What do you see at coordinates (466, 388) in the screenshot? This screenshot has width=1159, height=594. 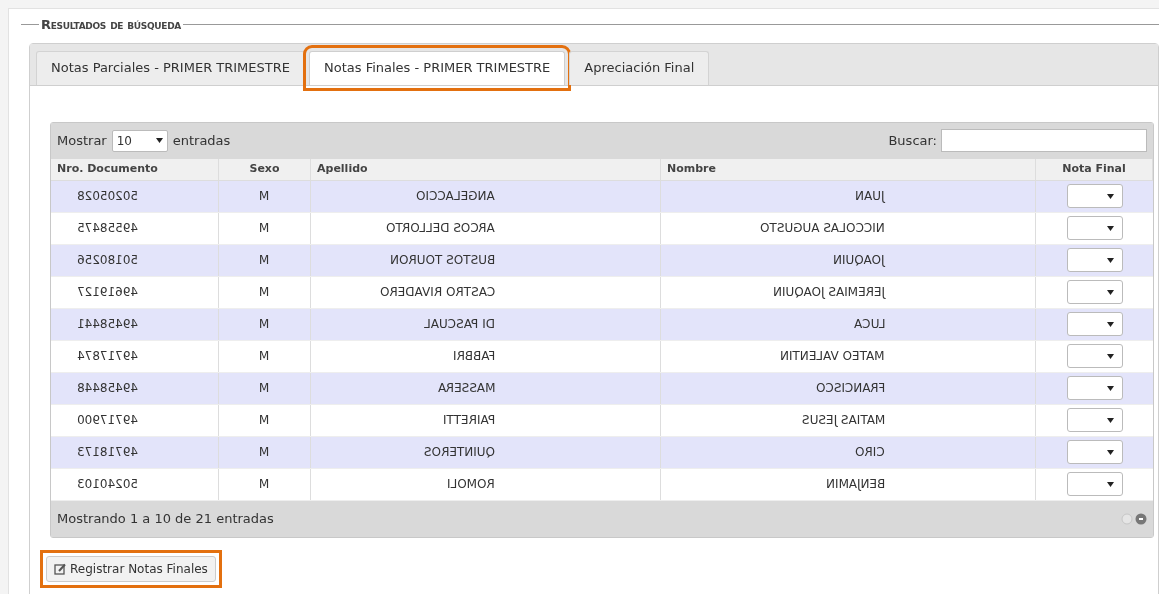 I see `table-cell-text: MASSERA` at bounding box center [466, 388].